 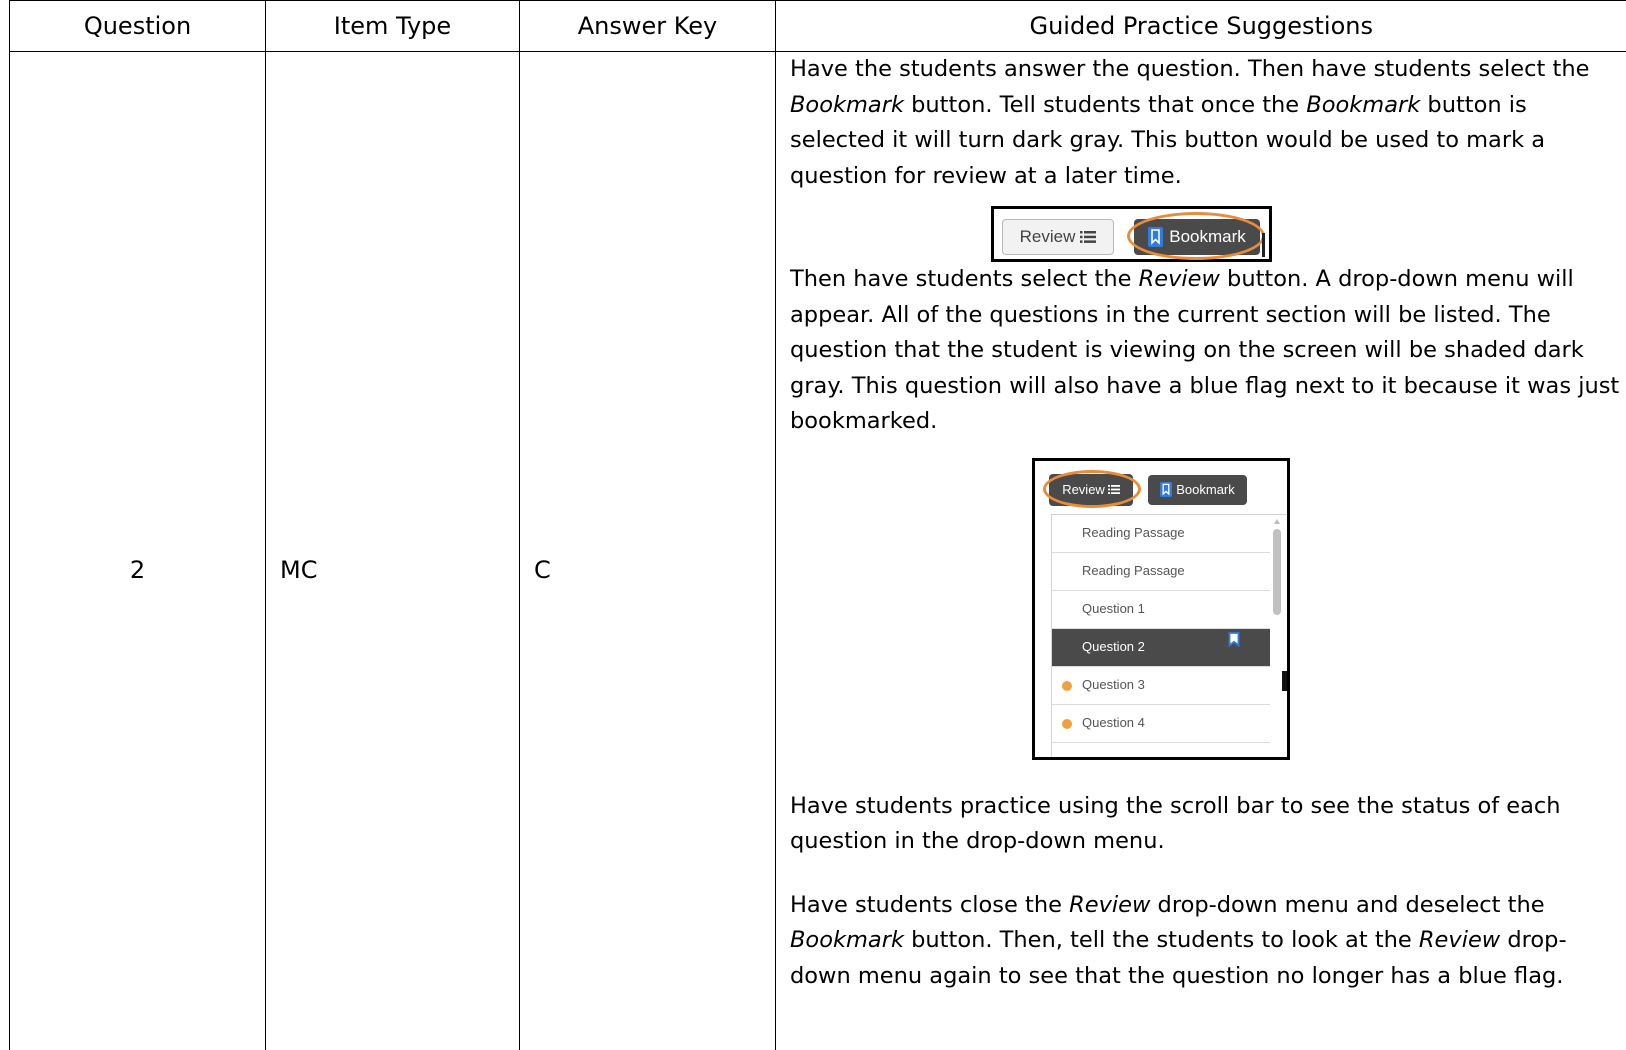 I want to click on scrollbar-thumb, so click(x=1277, y=571).